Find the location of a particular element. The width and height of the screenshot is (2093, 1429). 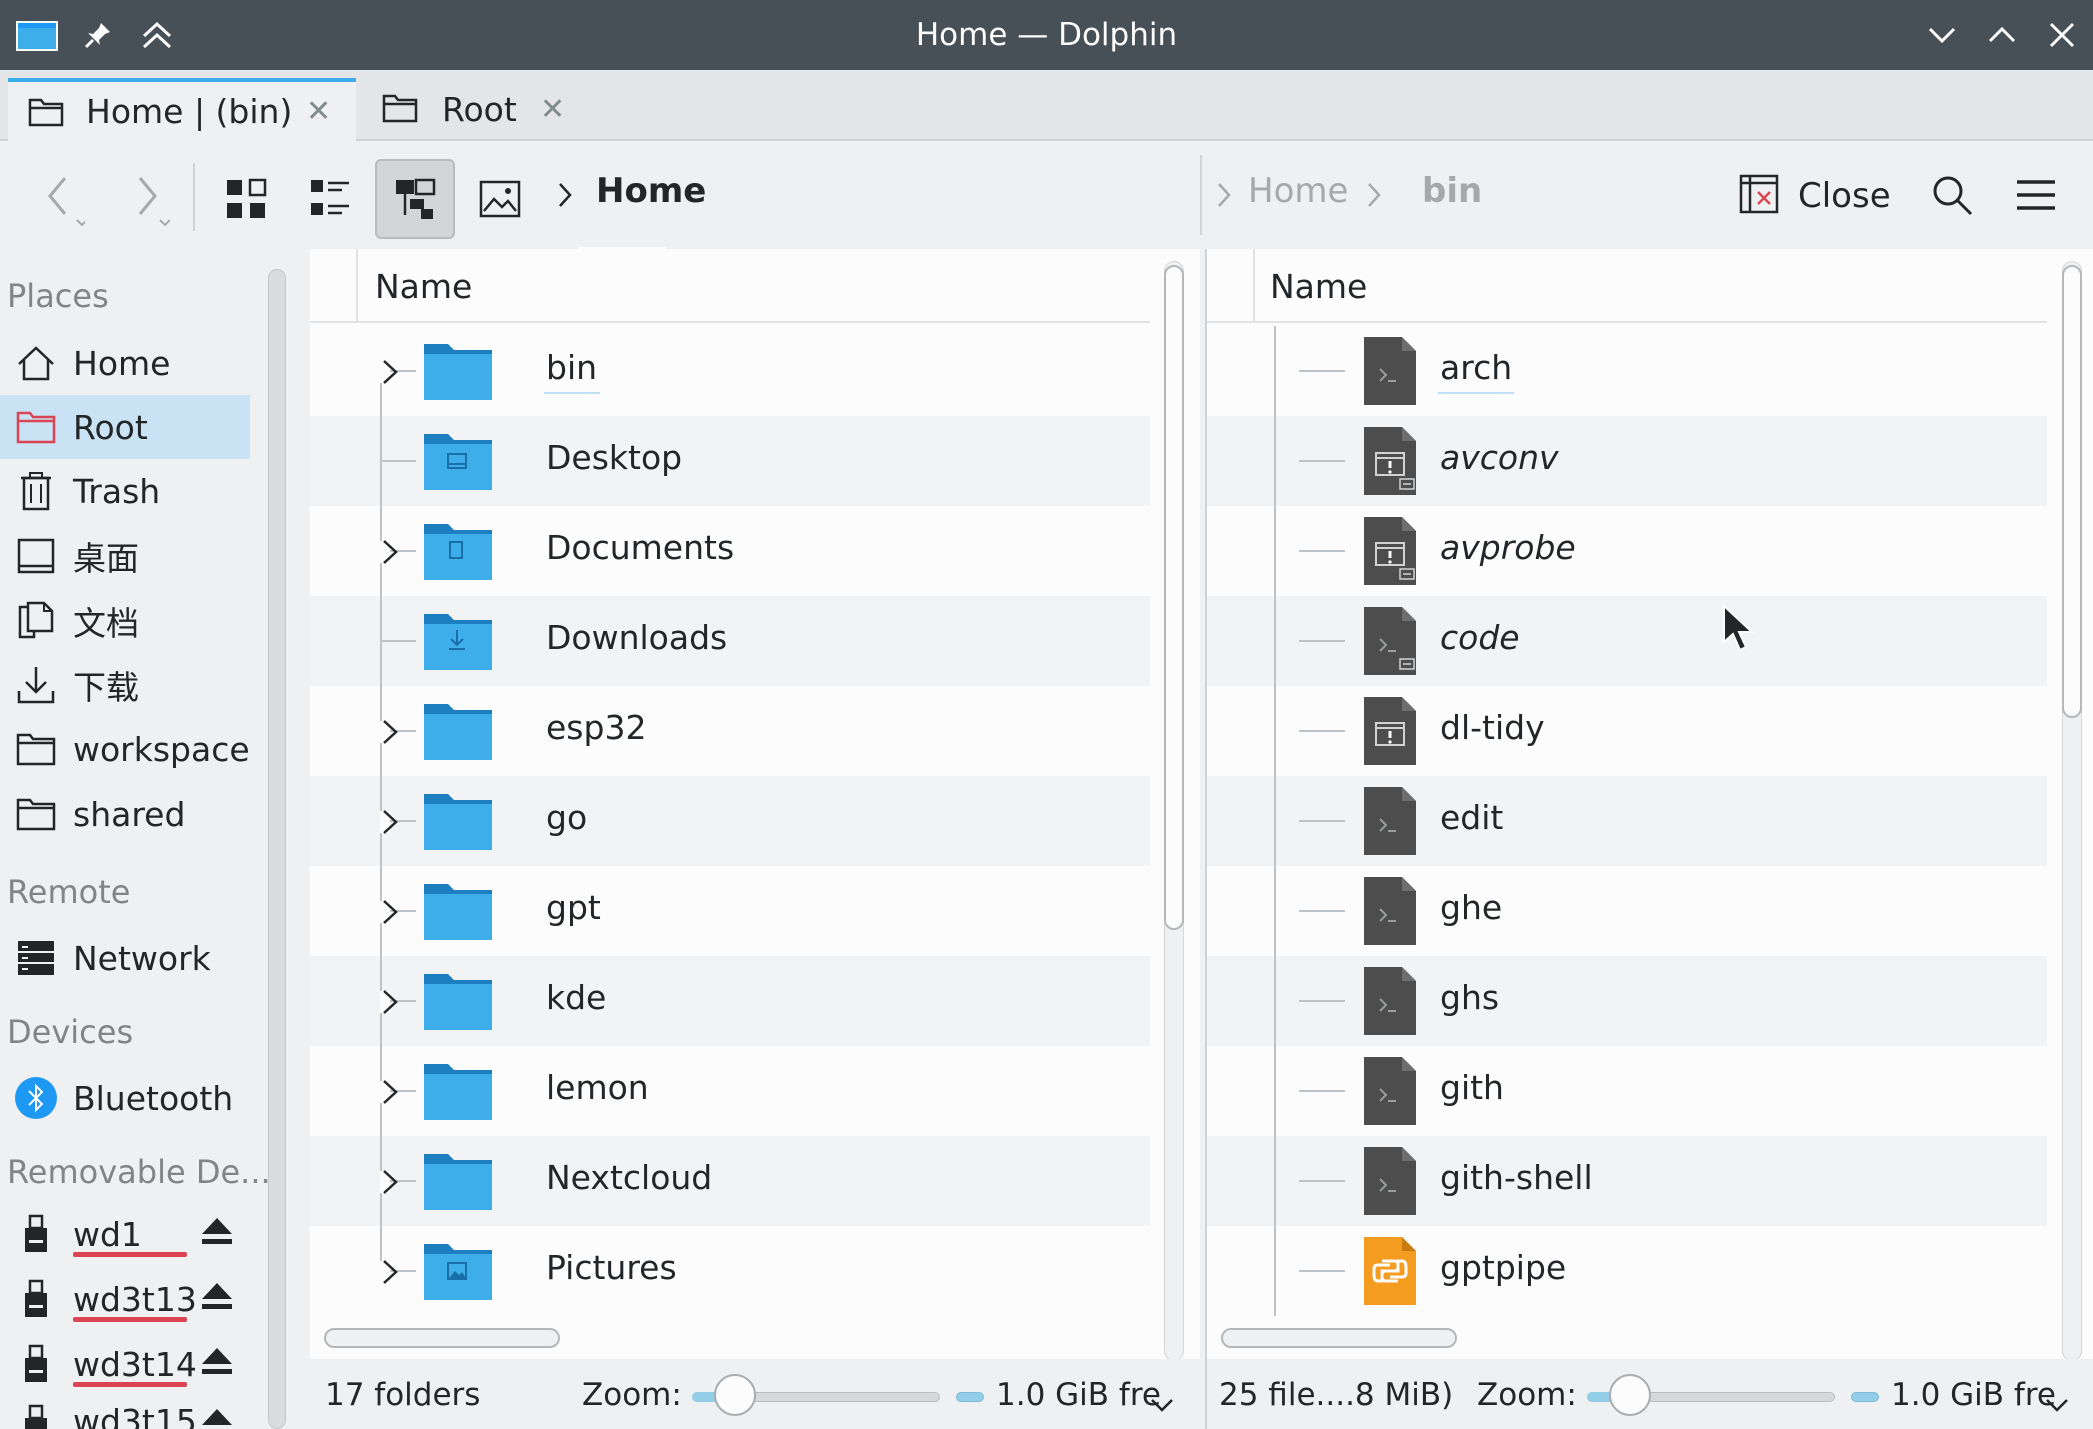

file-row: avconv is located at coordinates (1627, 461).